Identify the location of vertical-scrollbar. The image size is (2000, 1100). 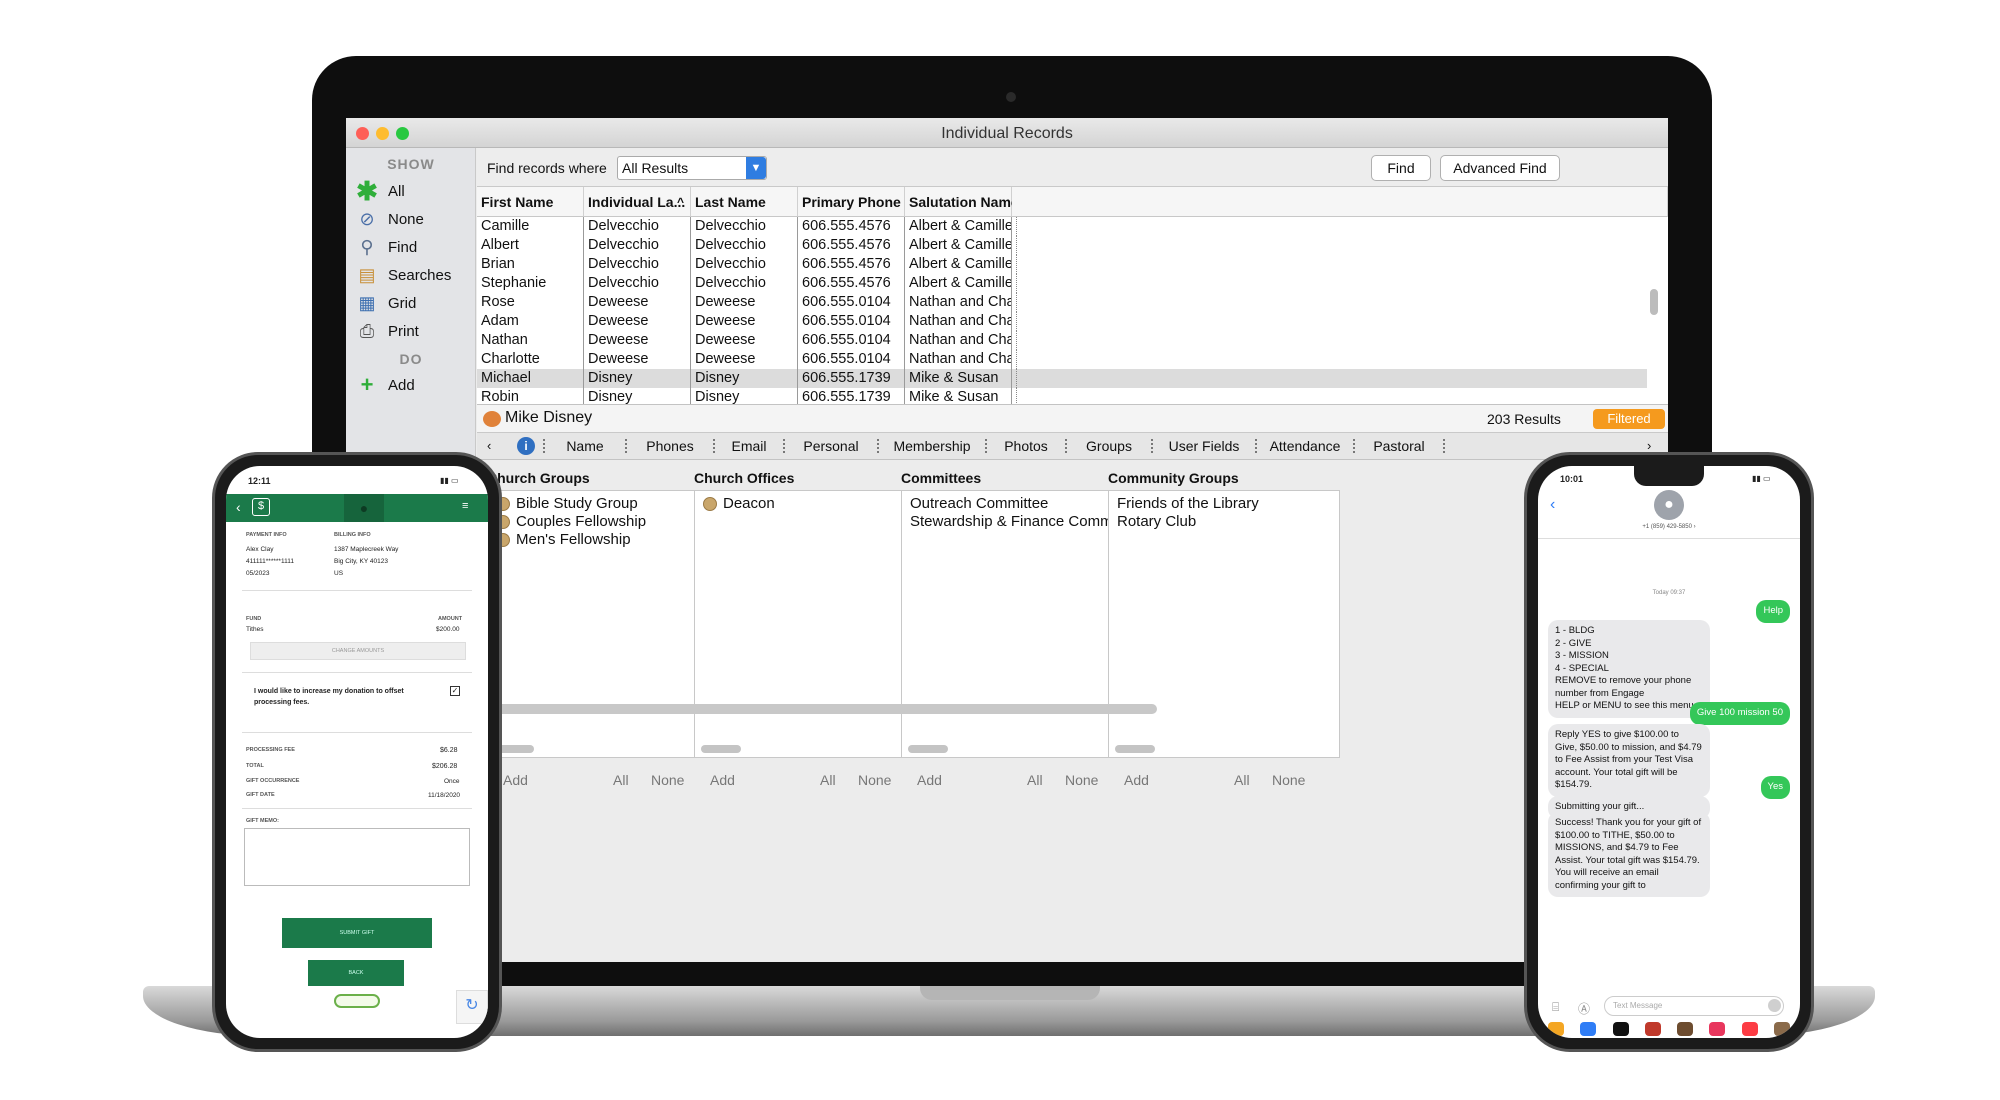
(1654, 302).